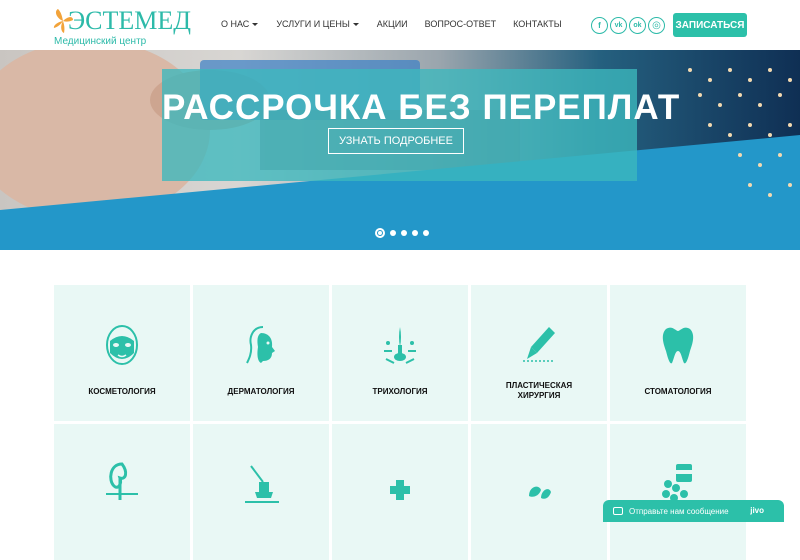  Describe the element at coordinates (380, 233) in the screenshot. I see `slider-dot-active` at that location.